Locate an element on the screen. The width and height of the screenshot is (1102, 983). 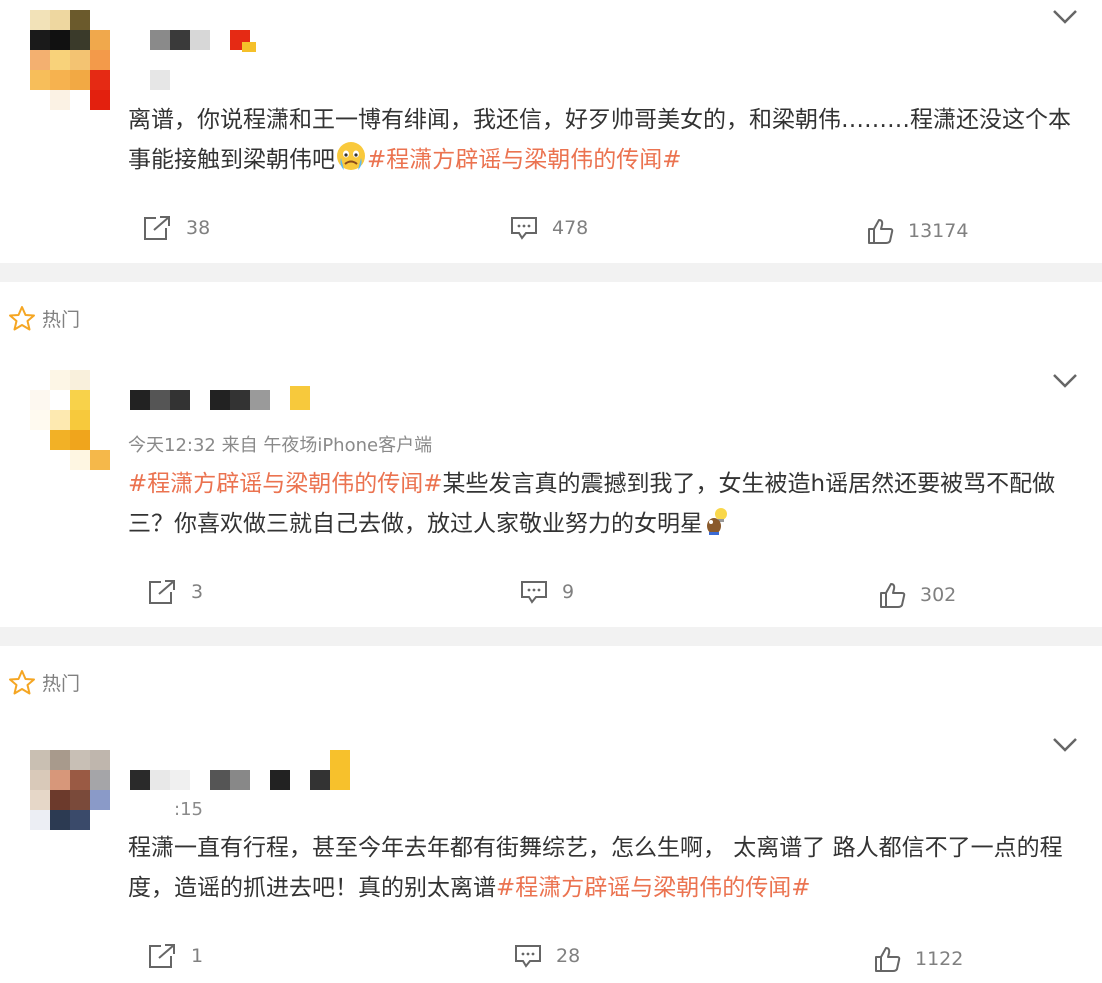
like-count: 1122 is located at coordinates (939, 959).